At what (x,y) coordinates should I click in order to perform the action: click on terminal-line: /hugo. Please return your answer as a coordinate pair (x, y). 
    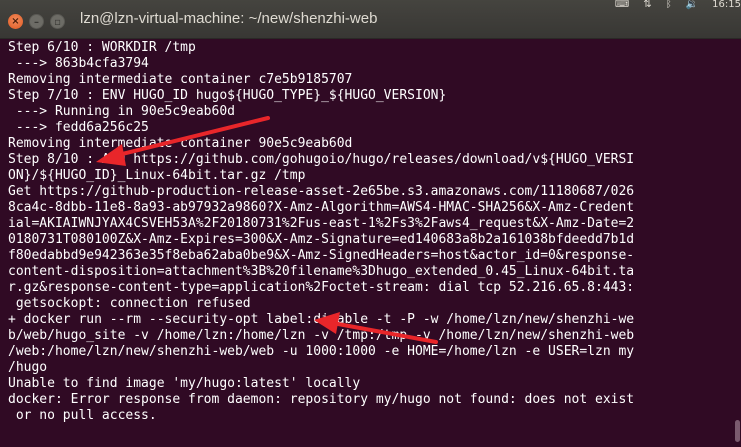
    Looking at the image, I should click on (28, 367).